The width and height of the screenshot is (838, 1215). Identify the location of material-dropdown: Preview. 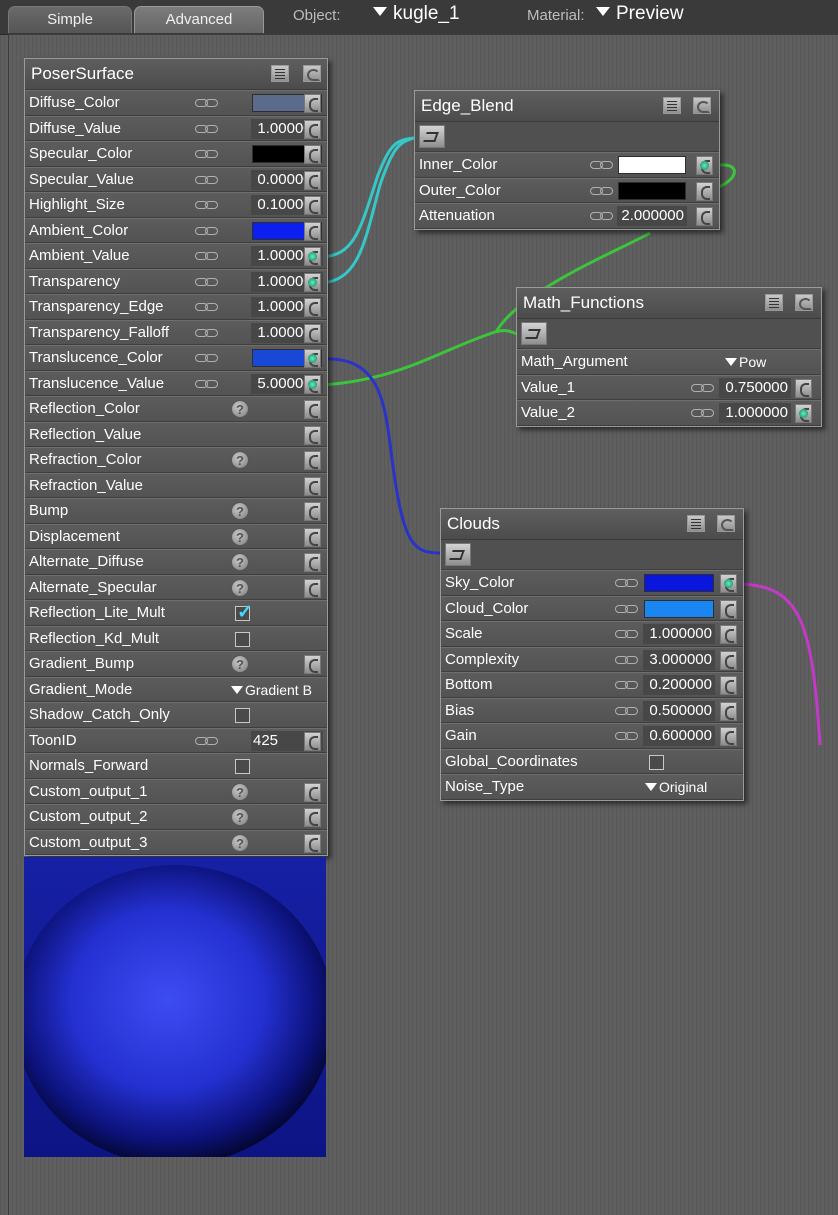
(640, 14).